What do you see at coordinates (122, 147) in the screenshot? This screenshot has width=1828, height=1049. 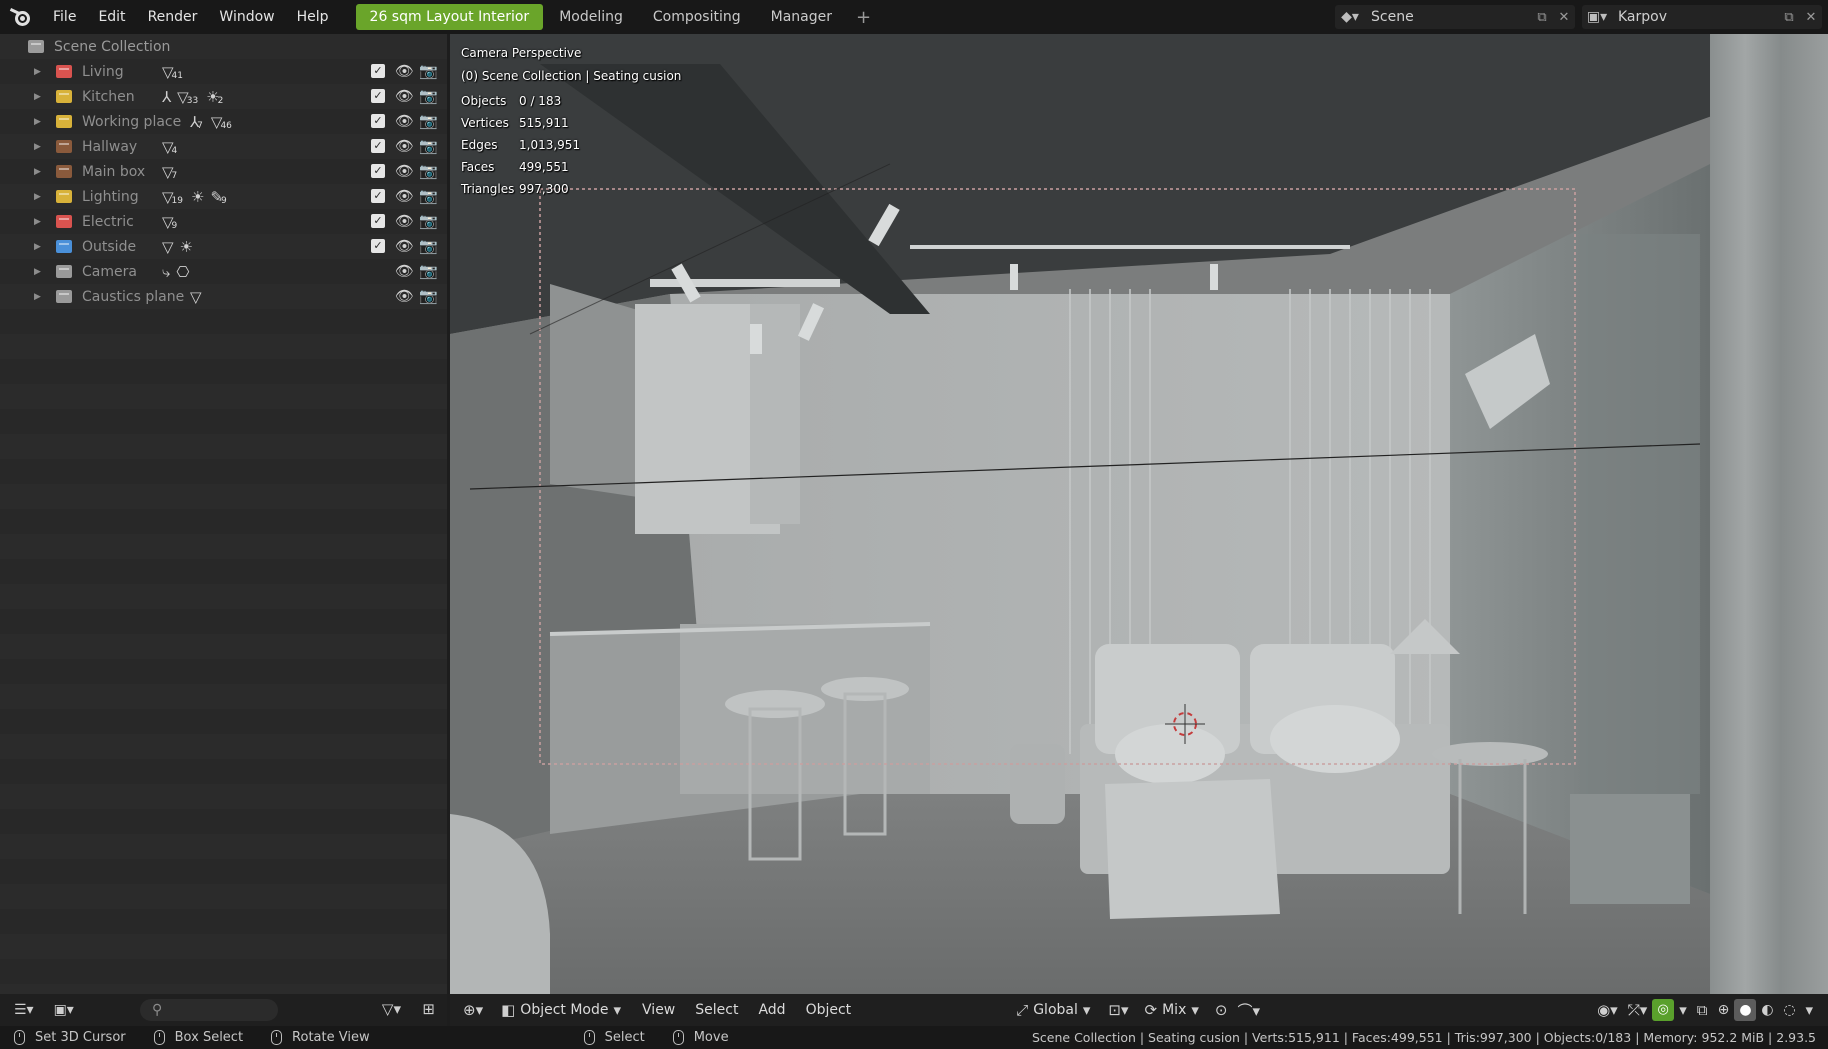 I see `collection-name: Hallway` at bounding box center [122, 147].